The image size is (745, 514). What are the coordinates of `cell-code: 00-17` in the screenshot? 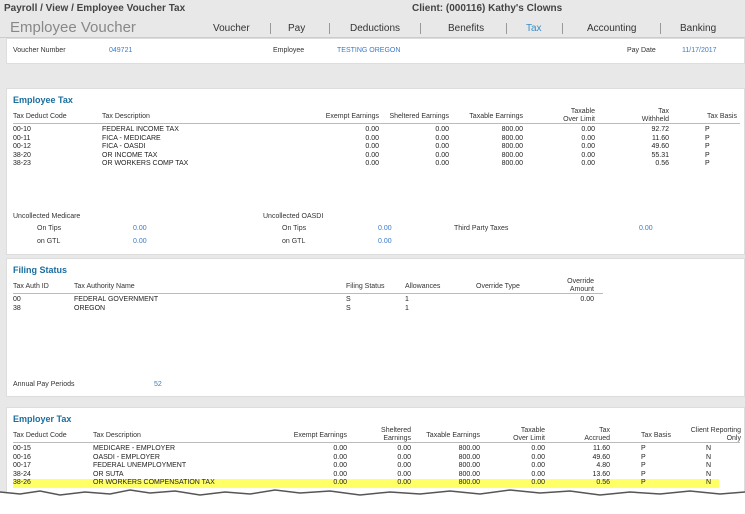 It's located at (22, 465).